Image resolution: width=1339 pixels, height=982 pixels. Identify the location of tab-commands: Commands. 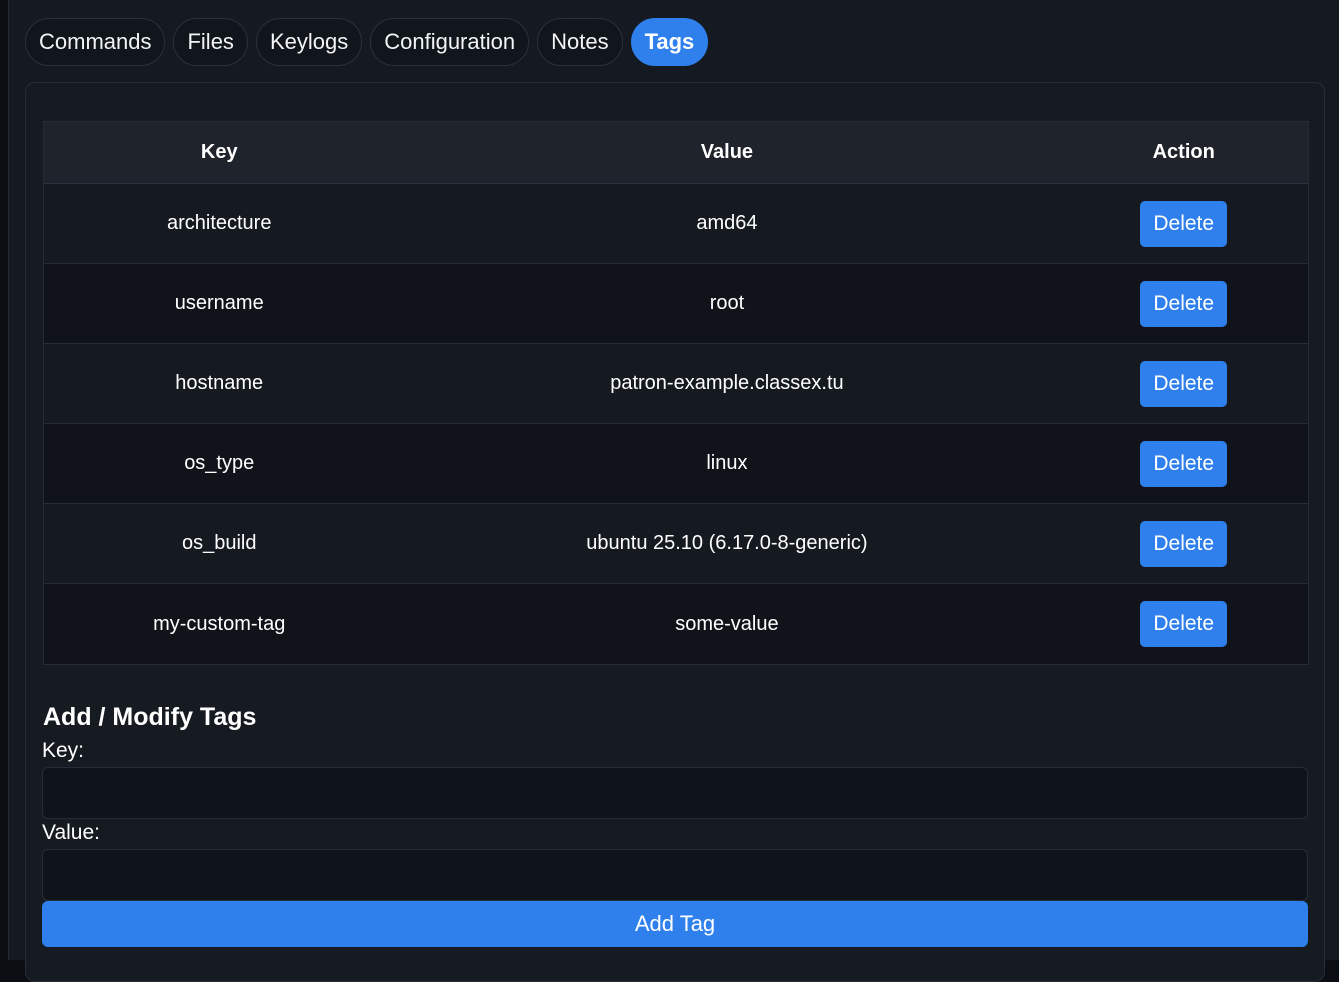
(95, 42).